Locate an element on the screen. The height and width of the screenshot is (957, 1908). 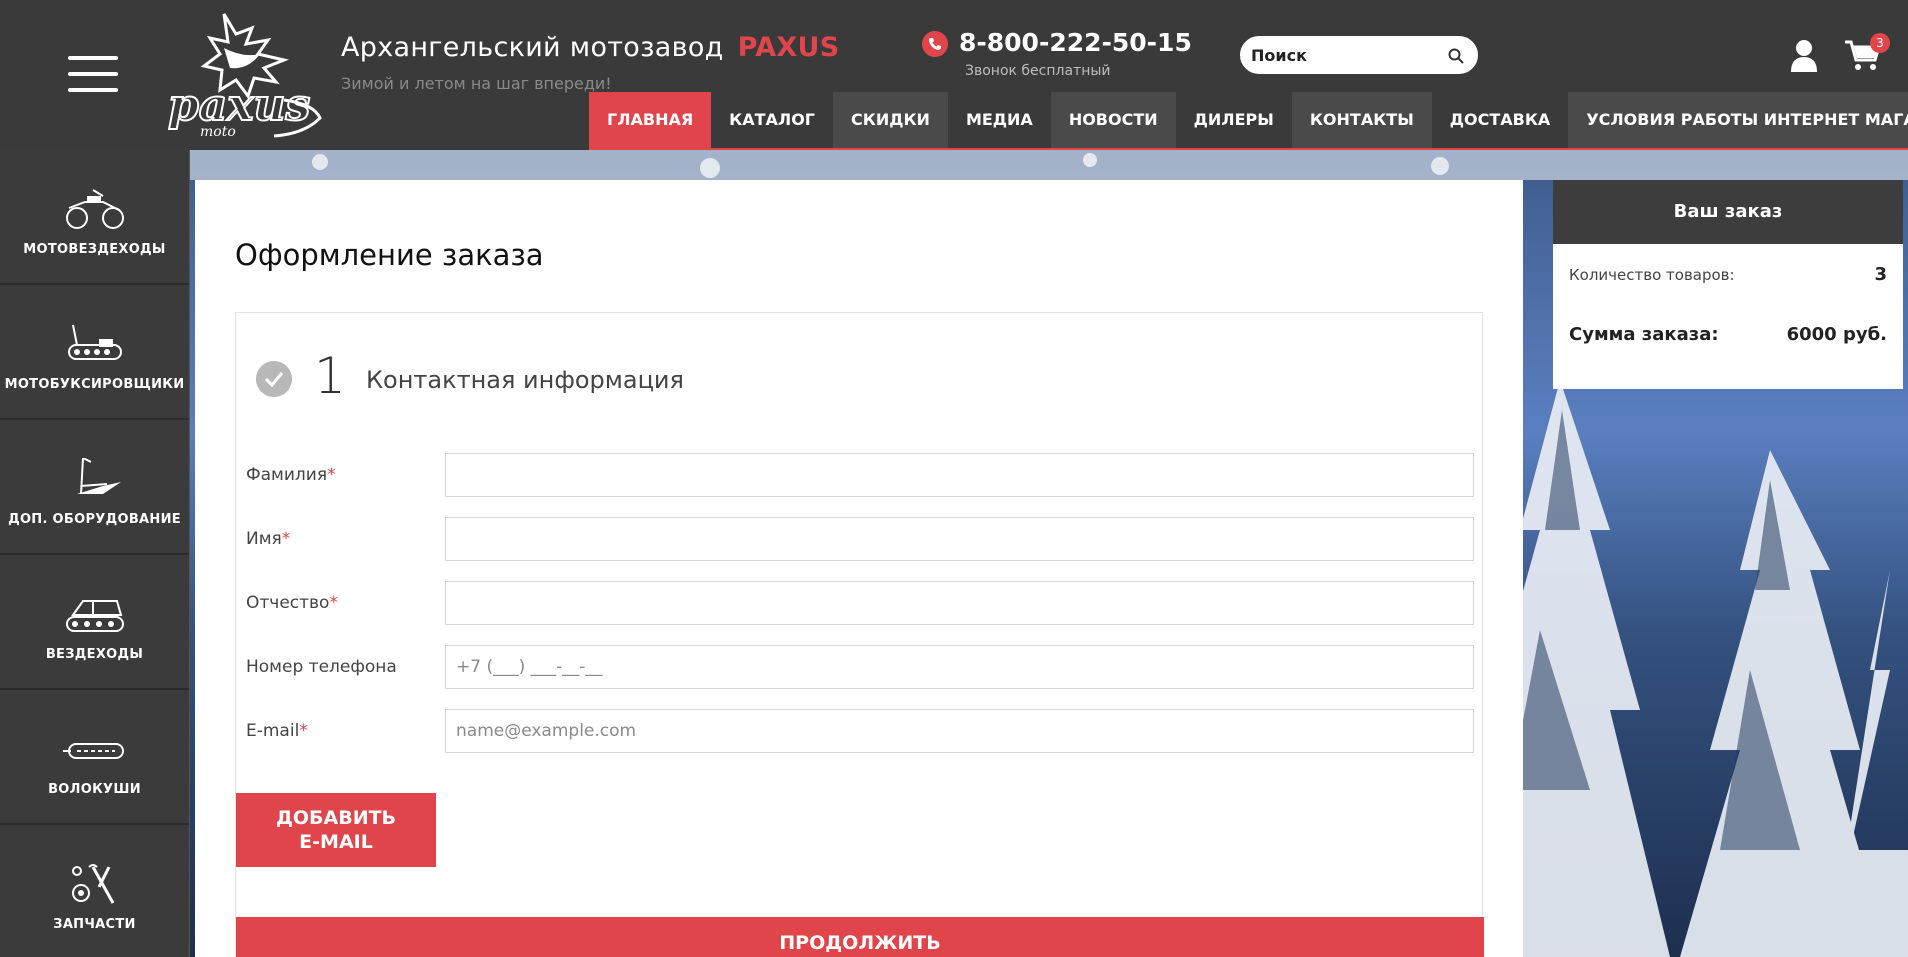
step-title: Контактная информация is located at coordinates (525, 380).